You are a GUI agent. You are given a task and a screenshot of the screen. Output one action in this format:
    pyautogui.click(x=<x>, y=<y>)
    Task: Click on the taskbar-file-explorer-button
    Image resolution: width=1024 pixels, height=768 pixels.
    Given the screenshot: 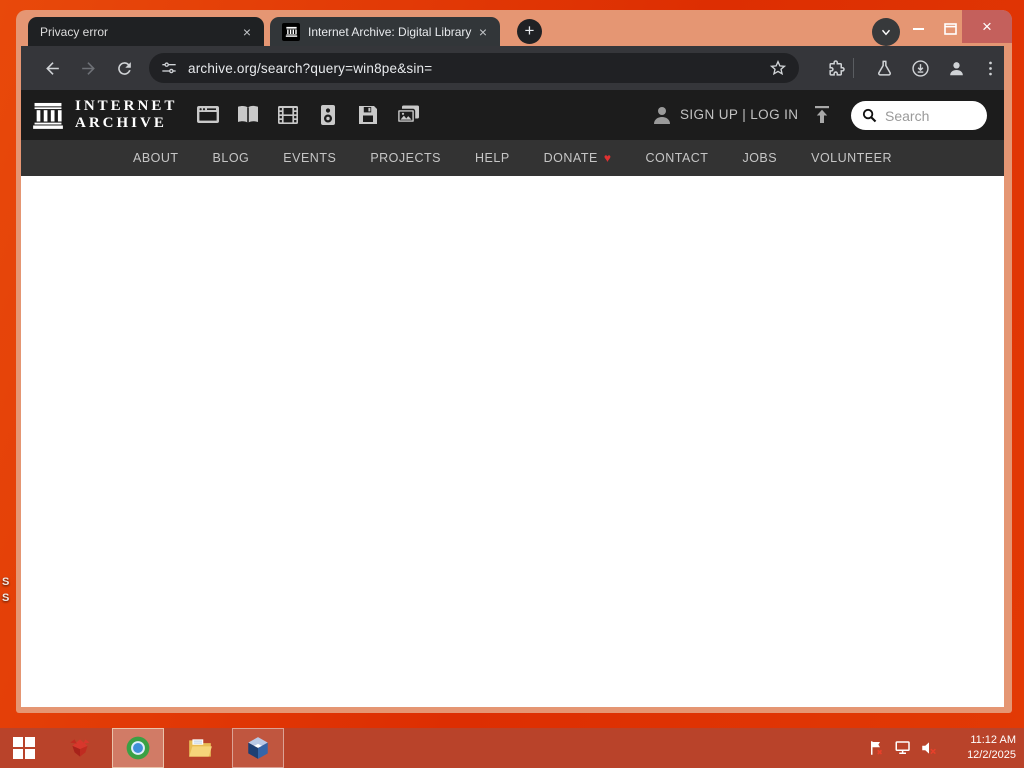 What is the action you would take?
    pyautogui.click(x=200, y=748)
    